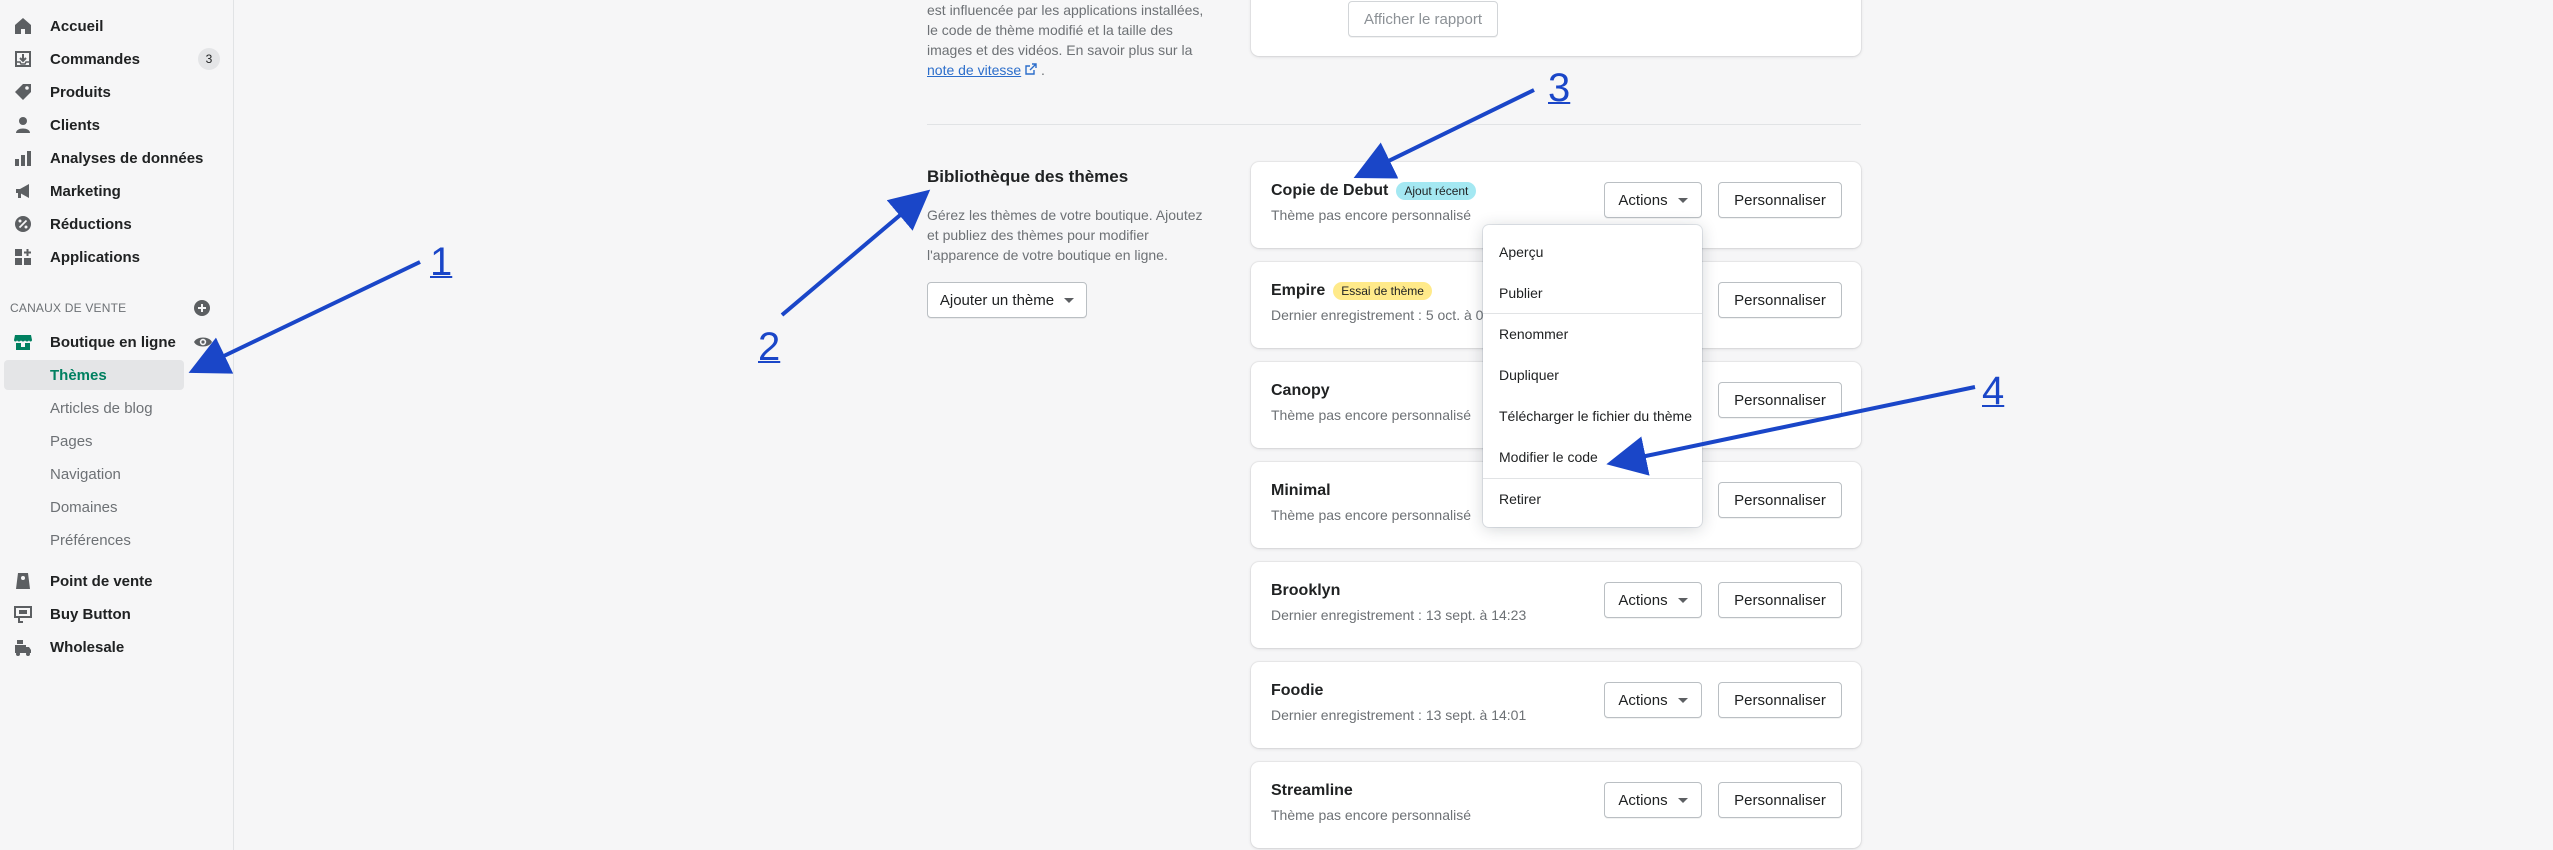  Describe the element at coordinates (23, 342) in the screenshot. I see `store-icon` at that location.